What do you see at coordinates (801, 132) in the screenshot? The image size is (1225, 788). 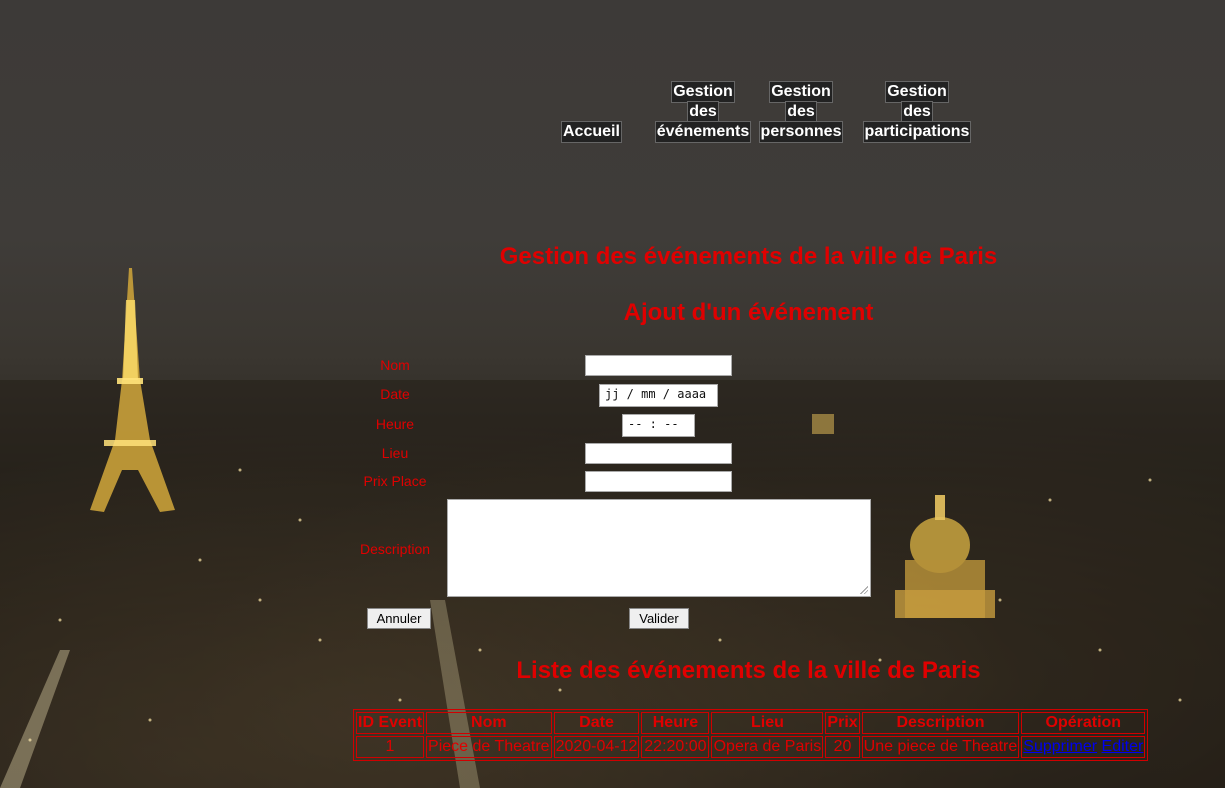 I see `nav-personnes-line-3: personnes` at bounding box center [801, 132].